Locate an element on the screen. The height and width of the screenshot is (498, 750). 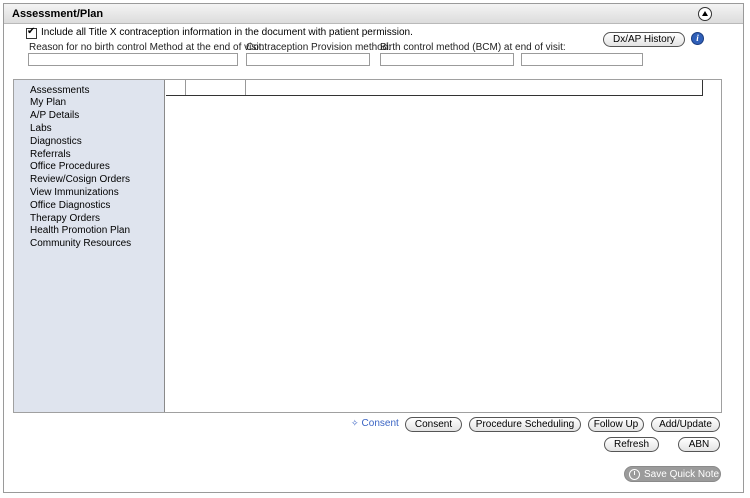
abn-button: ABN is located at coordinates (699, 444).